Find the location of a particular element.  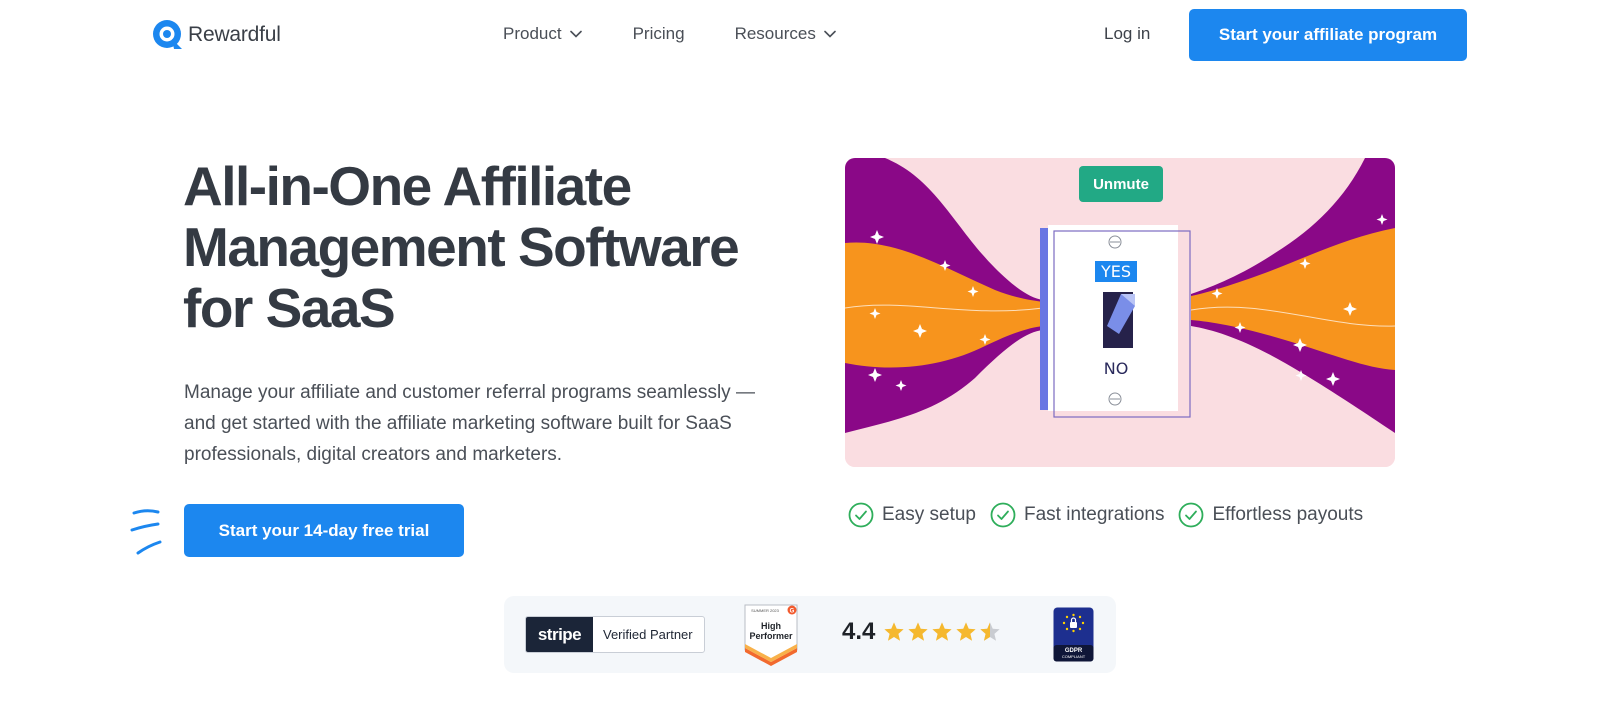

hero-video: YES NO Unmute is located at coordinates (1120, 312).